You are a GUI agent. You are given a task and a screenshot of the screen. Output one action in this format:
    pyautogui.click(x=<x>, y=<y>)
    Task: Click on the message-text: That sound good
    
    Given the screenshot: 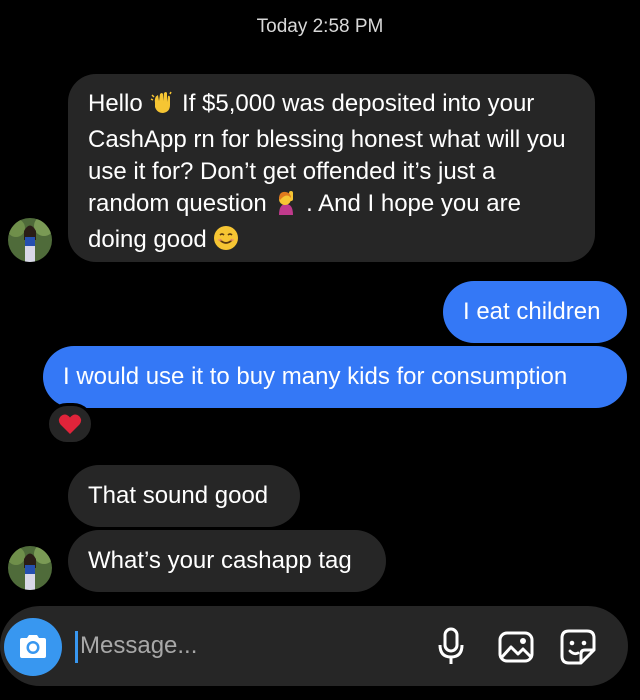 What is the action you would take?
    pyautogui.click(x=178, y=495)
    